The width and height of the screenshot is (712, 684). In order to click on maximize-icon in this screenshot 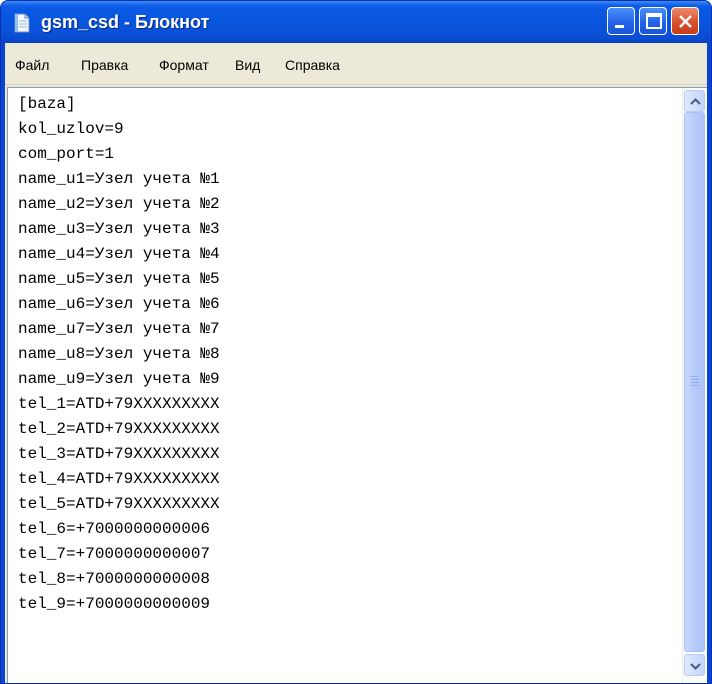, I will do `click(654, 21)`.